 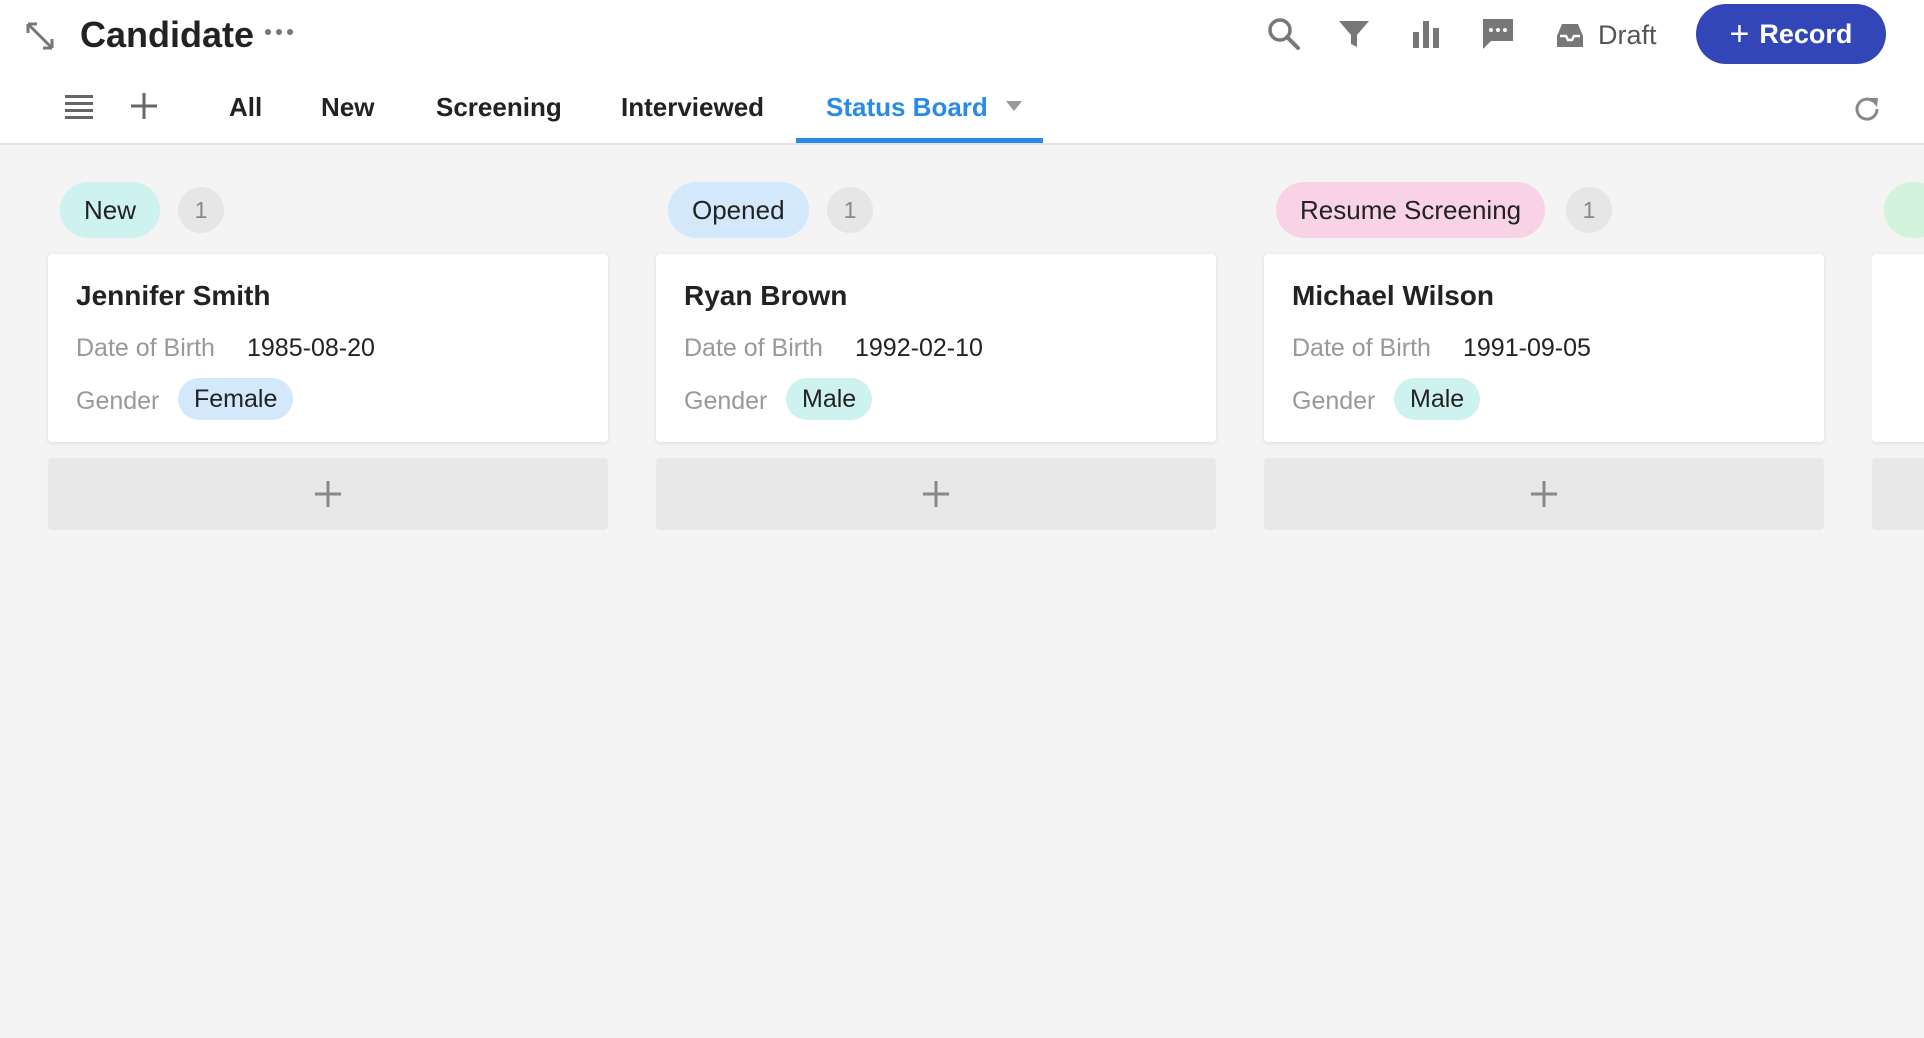 I want to click on more-options-icon, so click(x=279, y=32).